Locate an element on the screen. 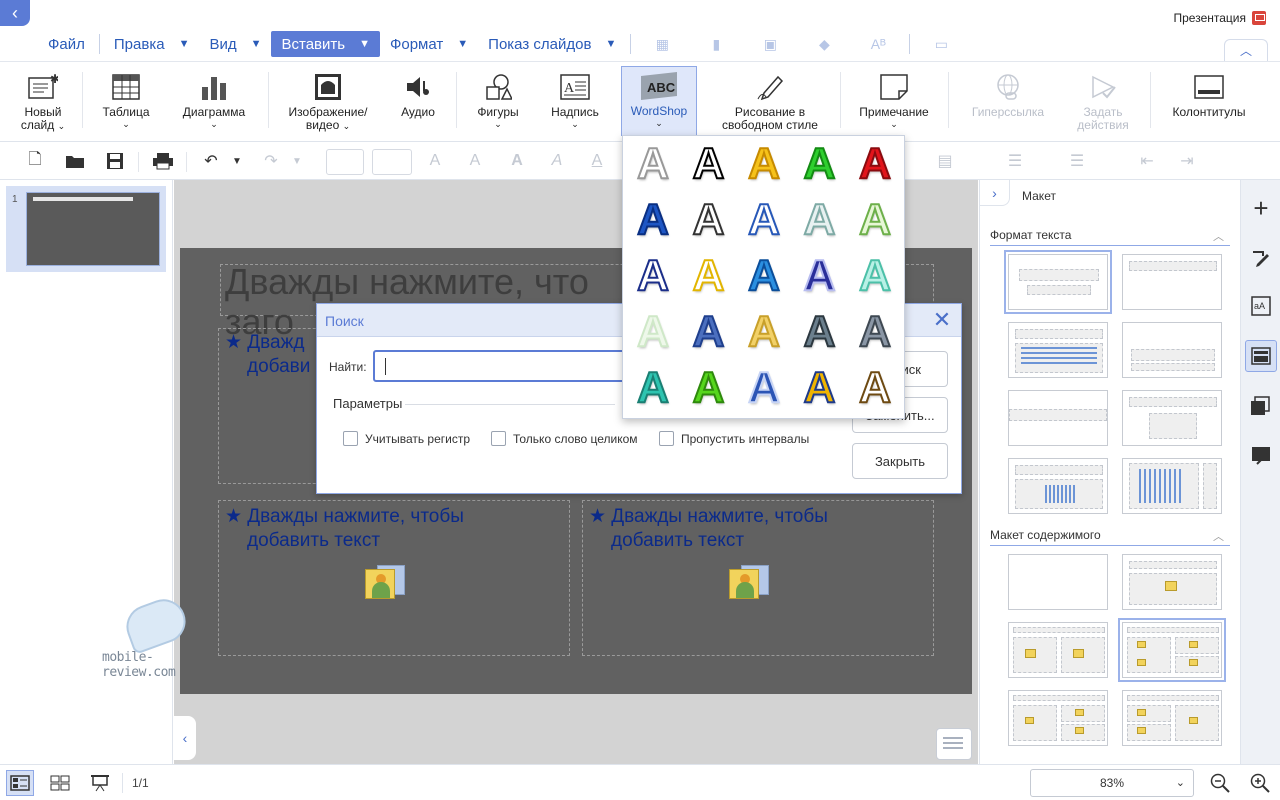  layout-title-slide is located at coordinates (1058, 282).